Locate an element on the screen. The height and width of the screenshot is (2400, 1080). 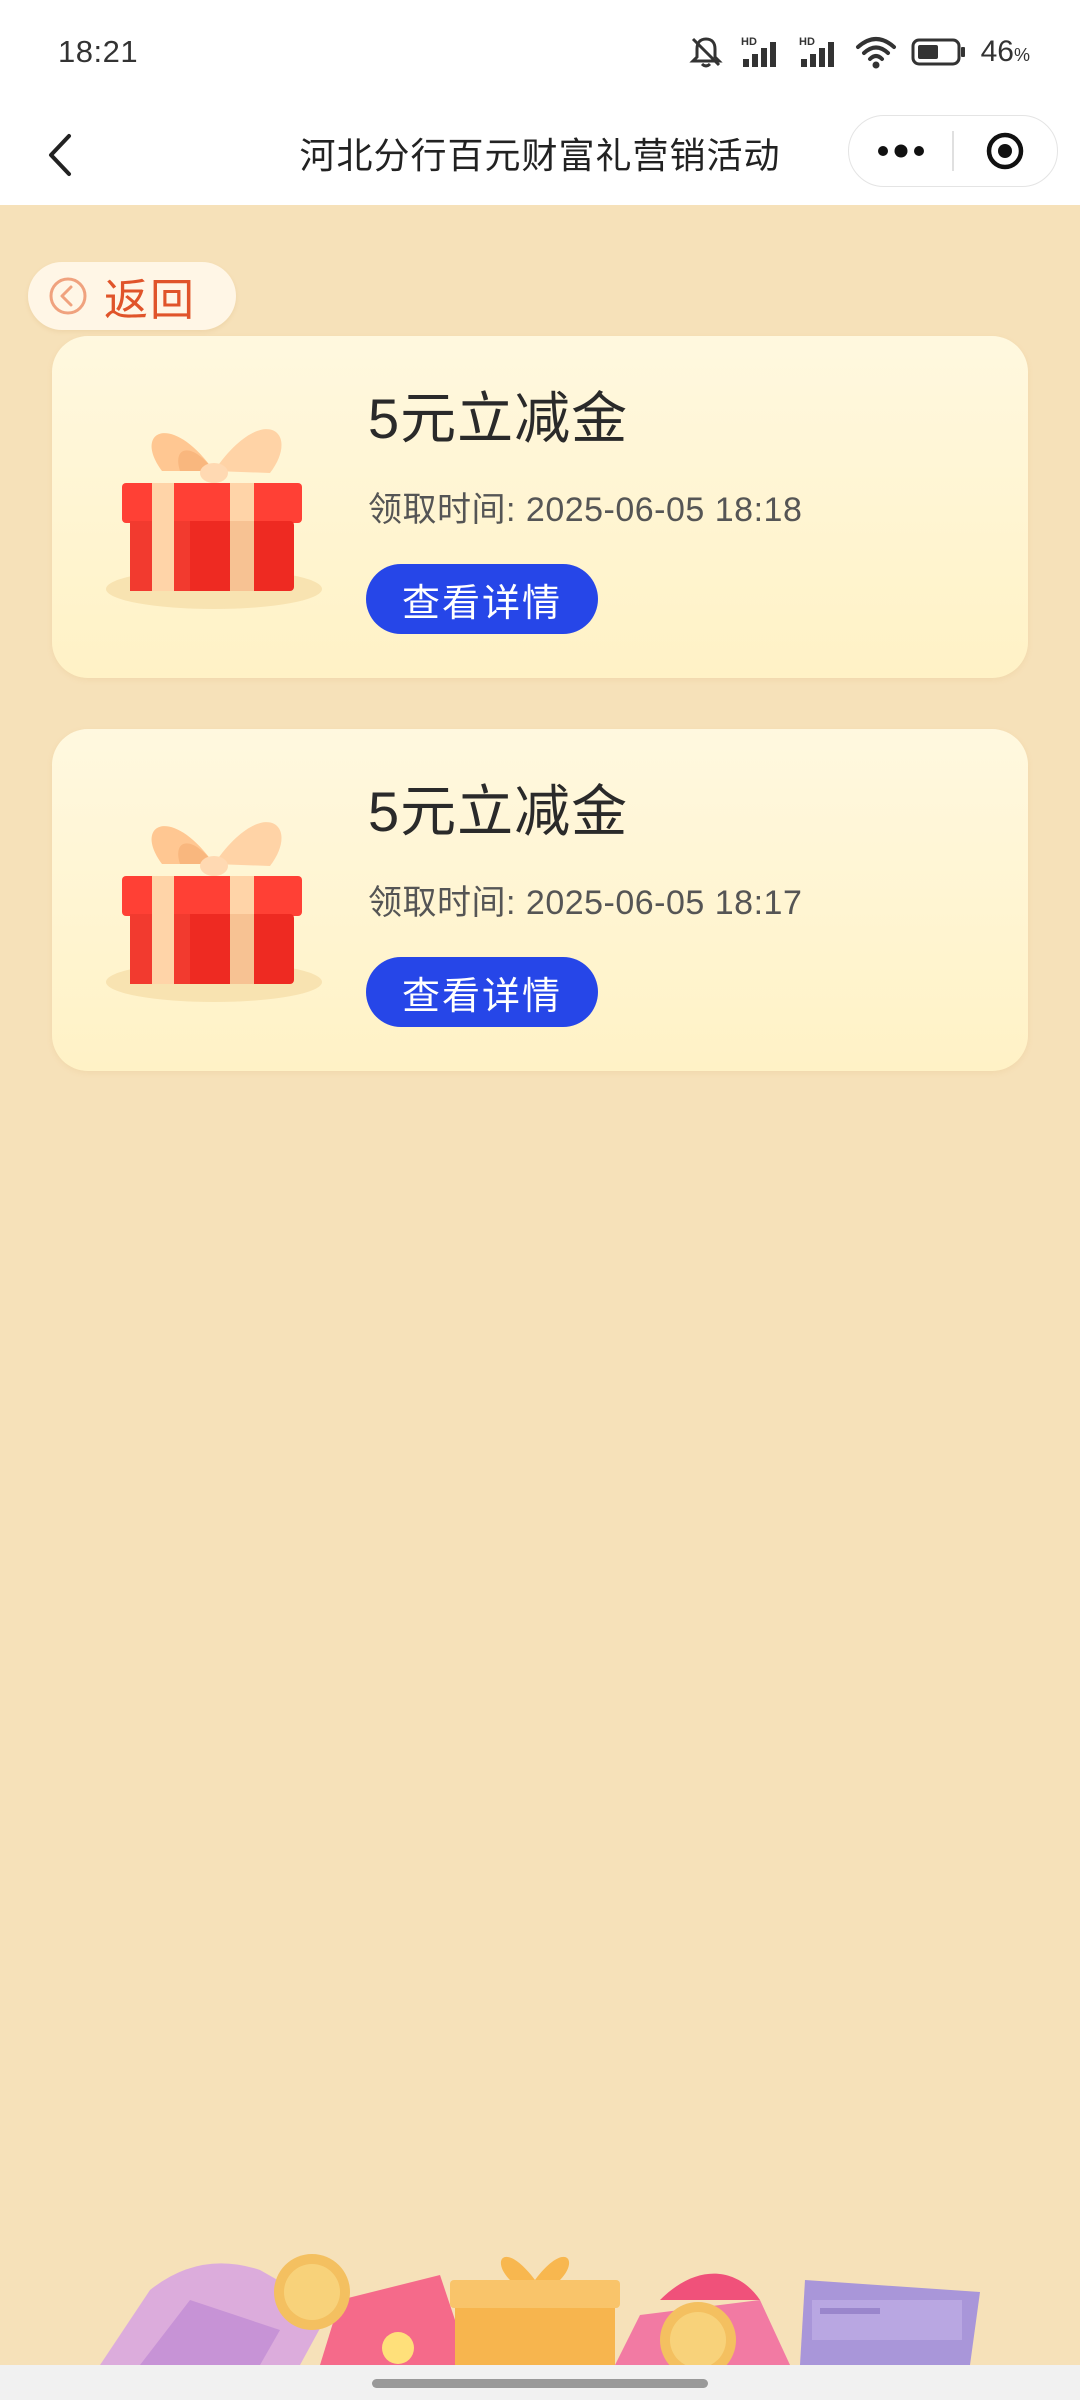
battery-percent: 46% is located at coordinates (1005, 51).